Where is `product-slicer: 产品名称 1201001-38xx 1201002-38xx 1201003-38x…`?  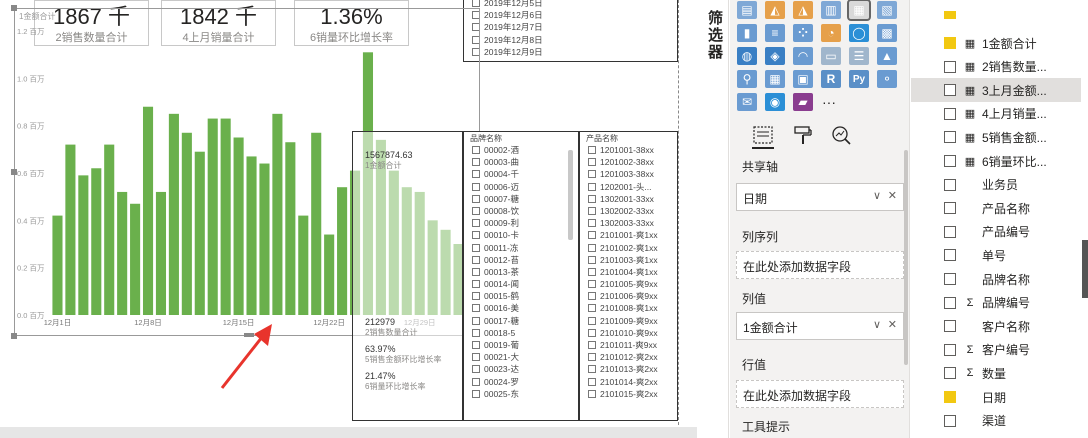 product-slicer: 产品名称 1201001-38xx 1201002-38xx 1201003-38x… is located at coordinates (628, 276).